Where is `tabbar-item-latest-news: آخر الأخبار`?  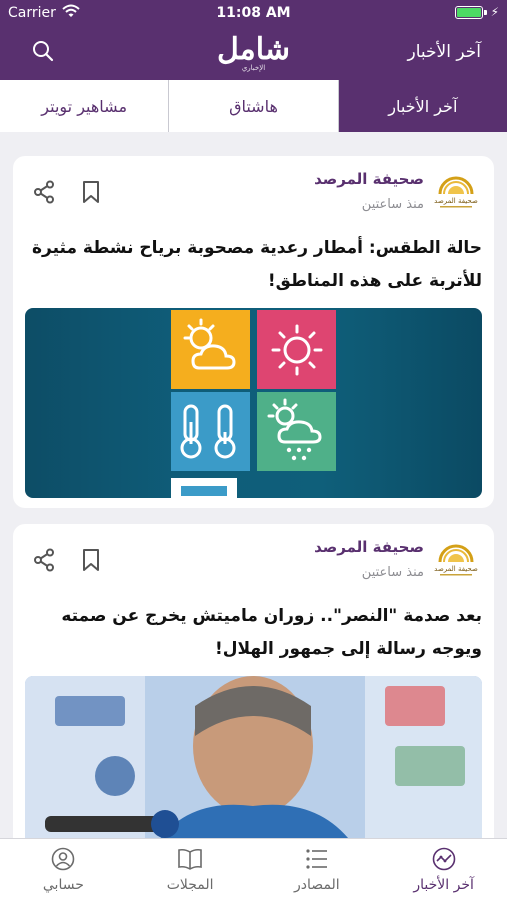 tabbar-item-latest-news: آخر الأخبار is located at coordinates (443, 869).